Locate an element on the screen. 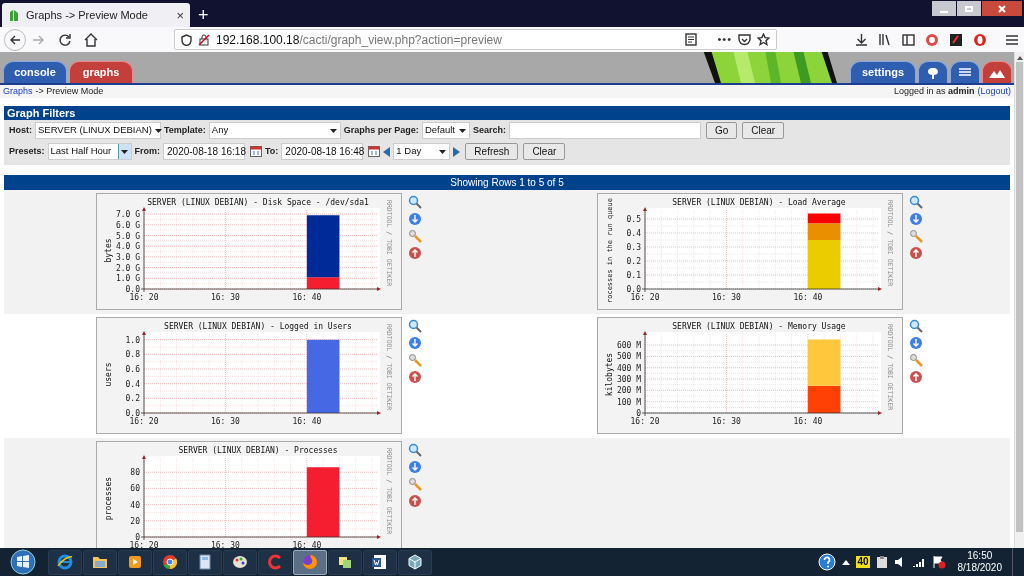 This screenshot has height=576, width=1024. reload-icon is located at coordinates (65, 39).